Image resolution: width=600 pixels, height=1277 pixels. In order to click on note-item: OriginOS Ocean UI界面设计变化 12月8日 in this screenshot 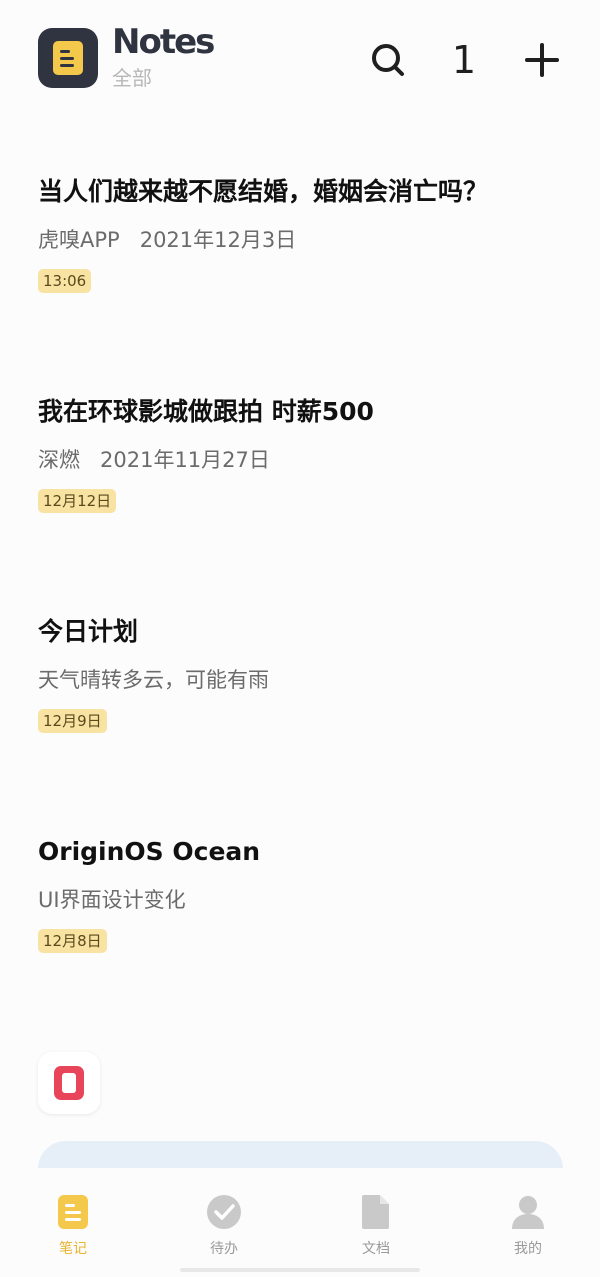, I will do `click(303, 893)`.